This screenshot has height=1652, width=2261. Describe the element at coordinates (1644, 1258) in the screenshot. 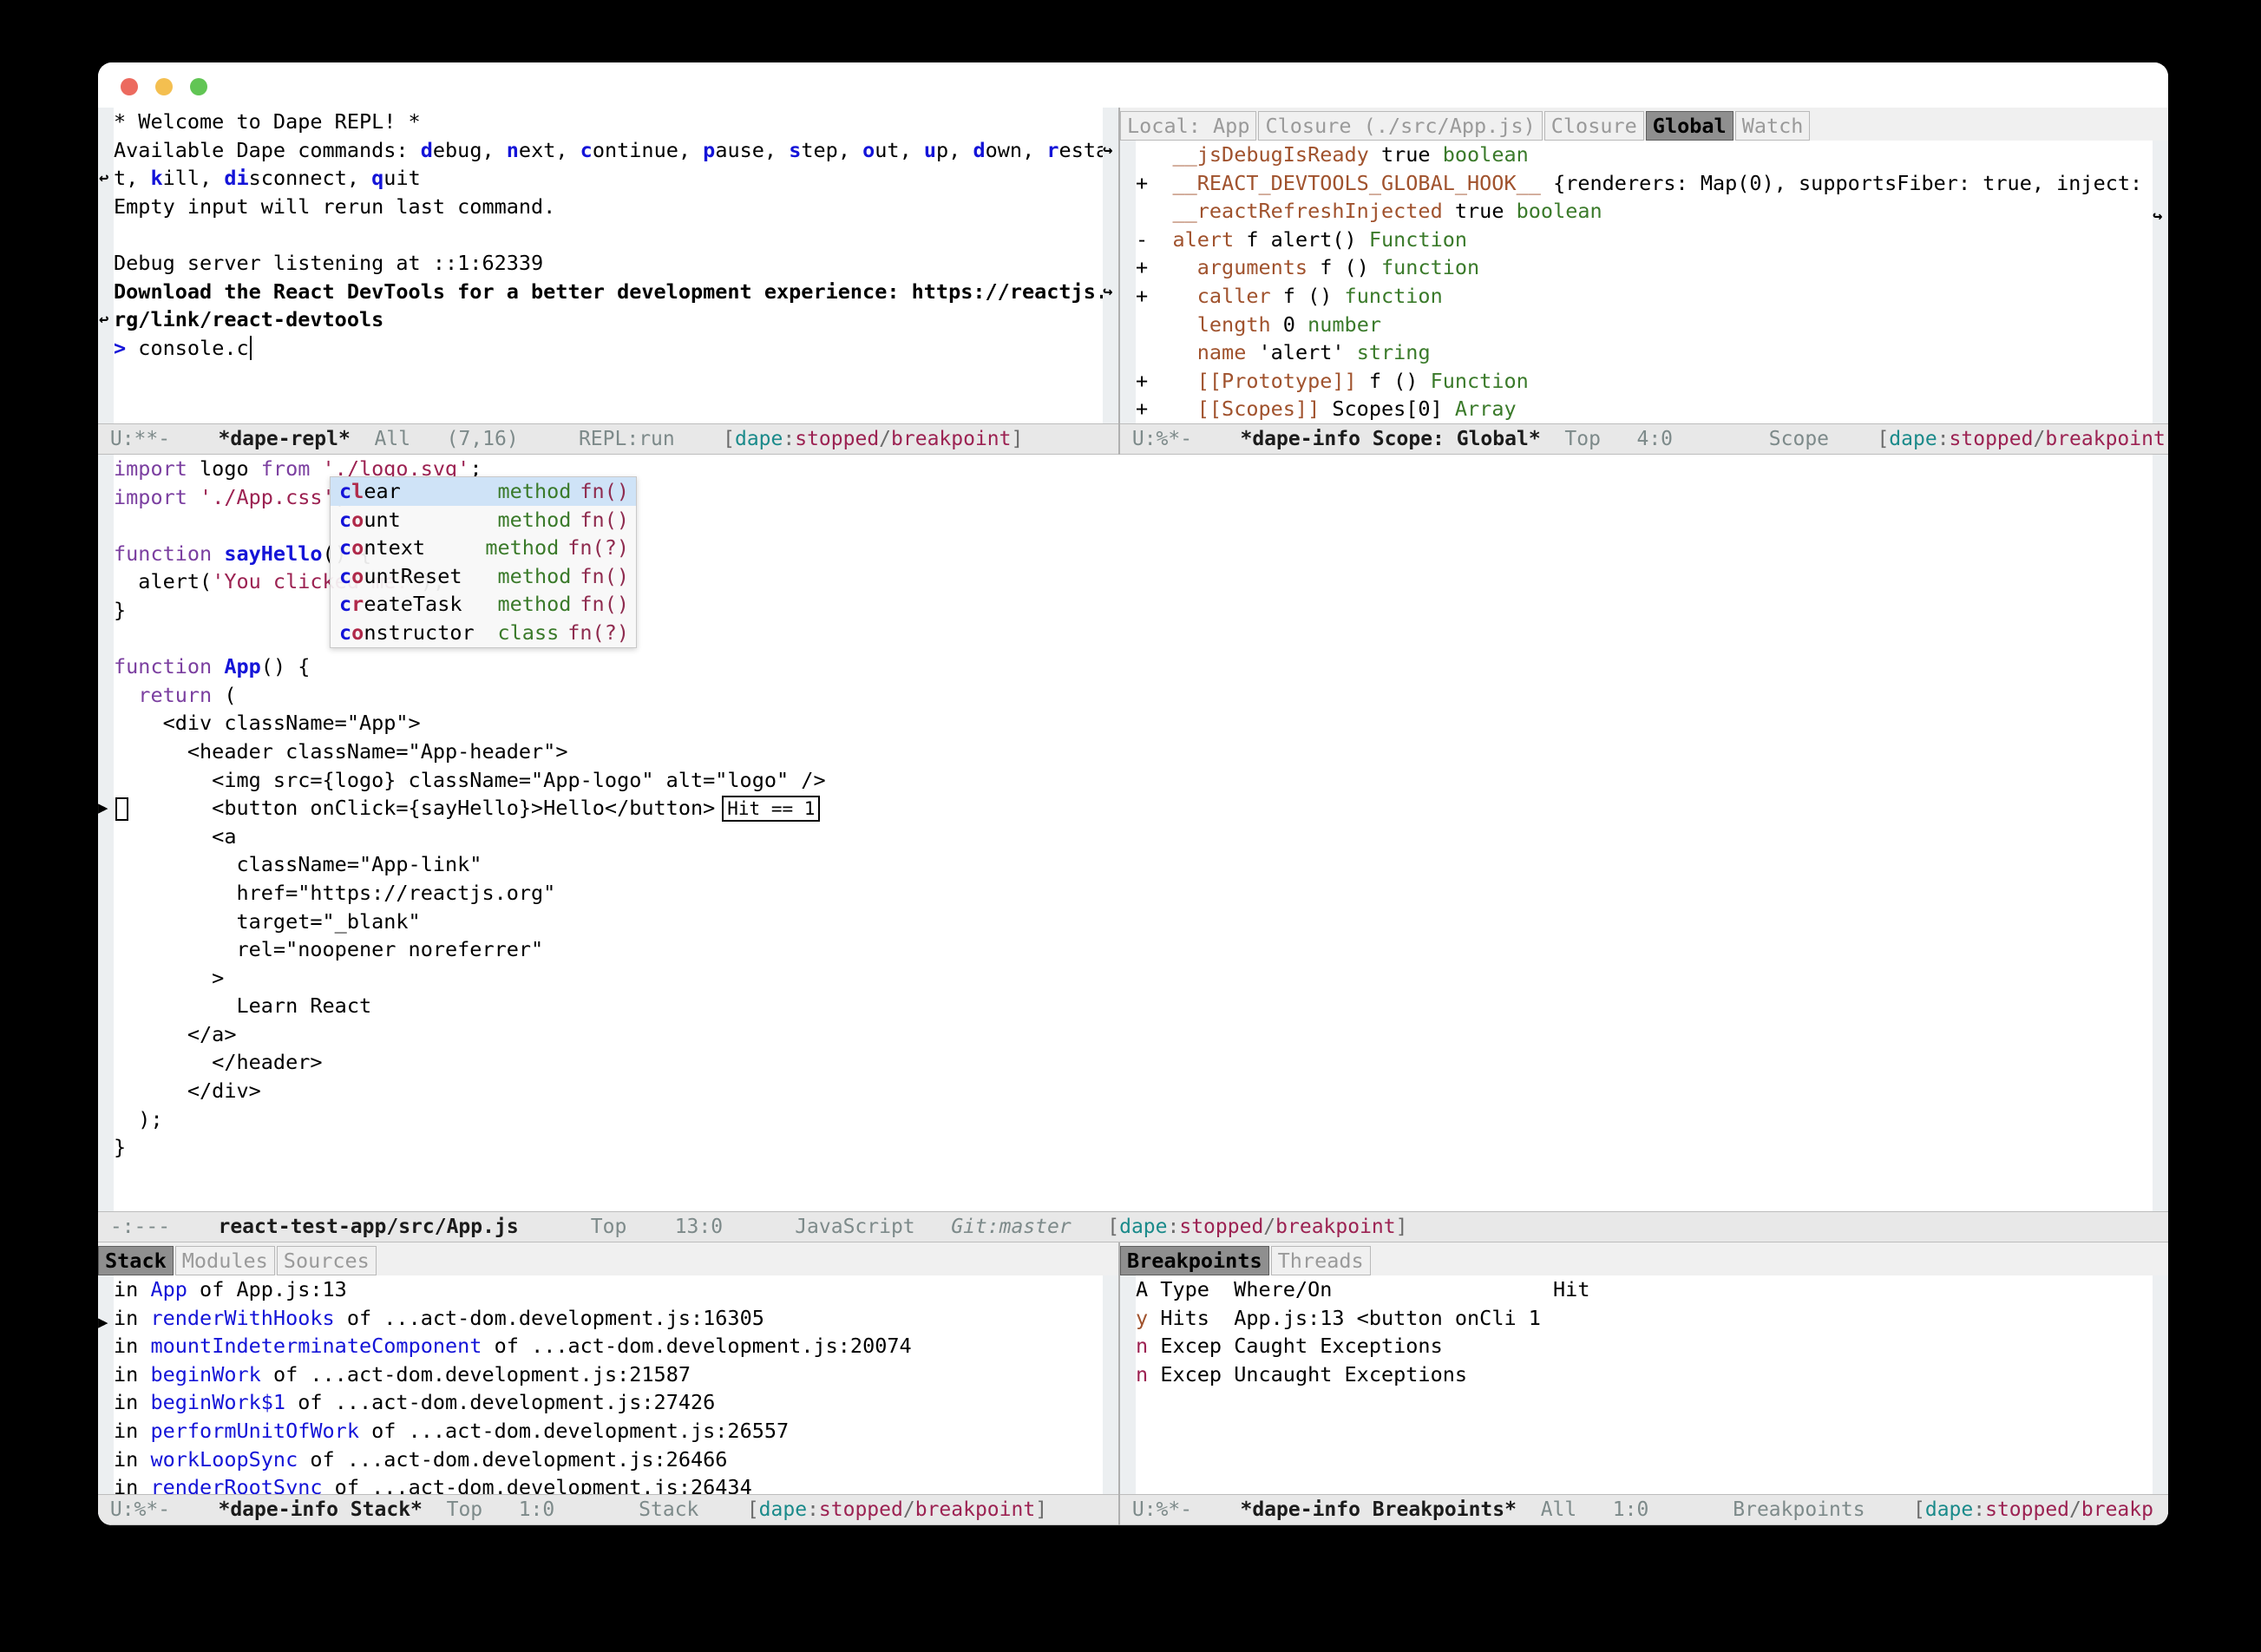

I see `breakpoints-tab-bar: Breakpoints Threads` at that location.